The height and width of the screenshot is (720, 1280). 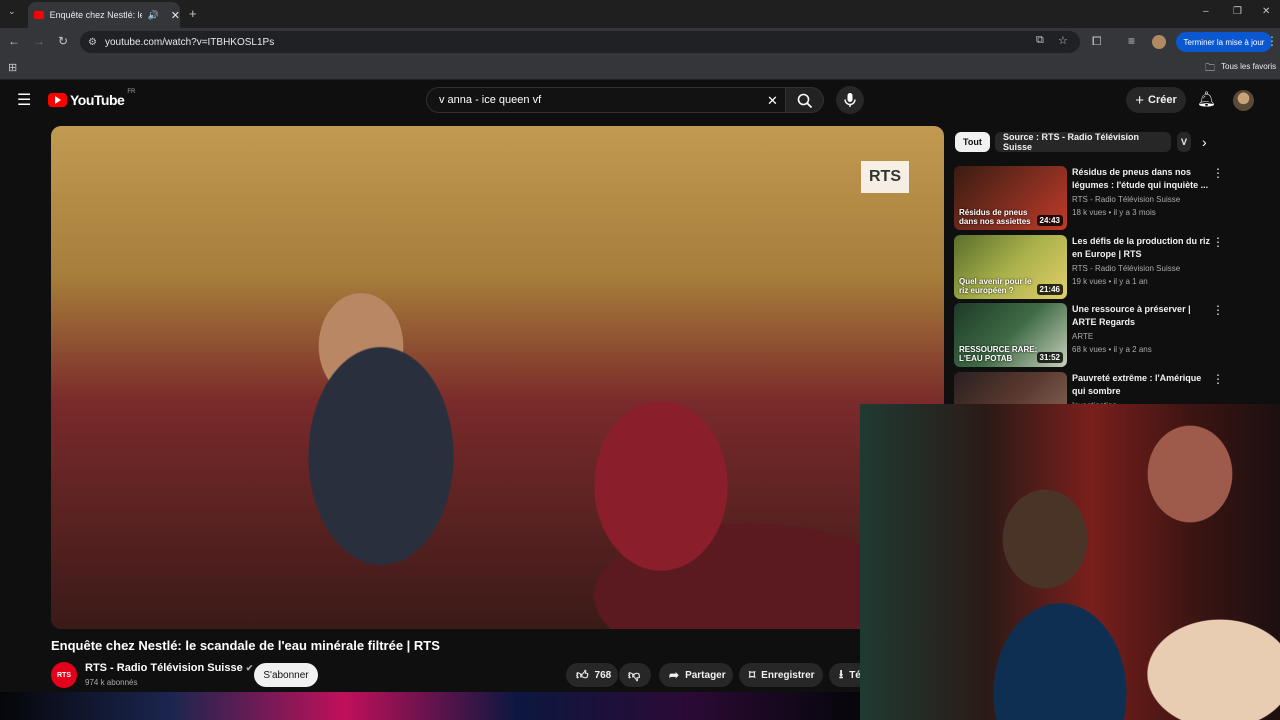 What do you see at coordinates (1049, 220) in the screenshot?
I see `video-duration: 24:43` at bounding box center [1049, 220].